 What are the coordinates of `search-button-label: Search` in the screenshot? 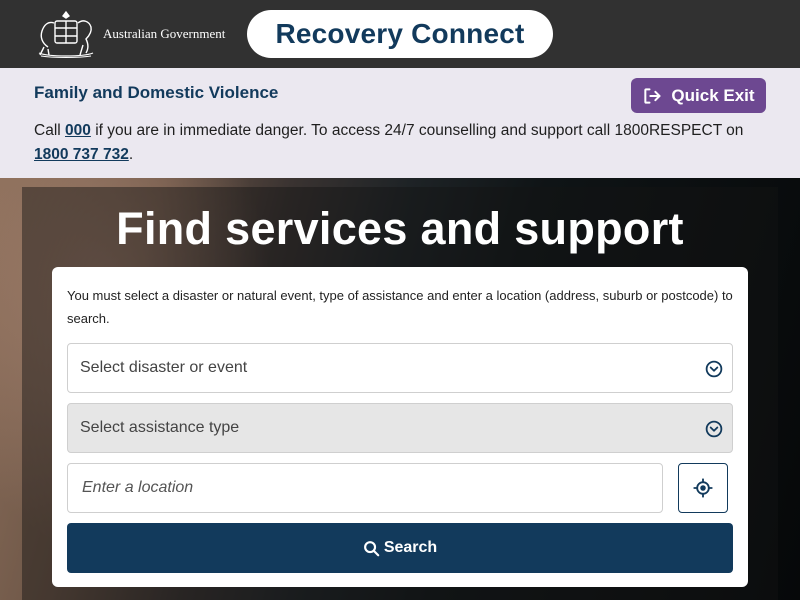 It's located at (410, 547).